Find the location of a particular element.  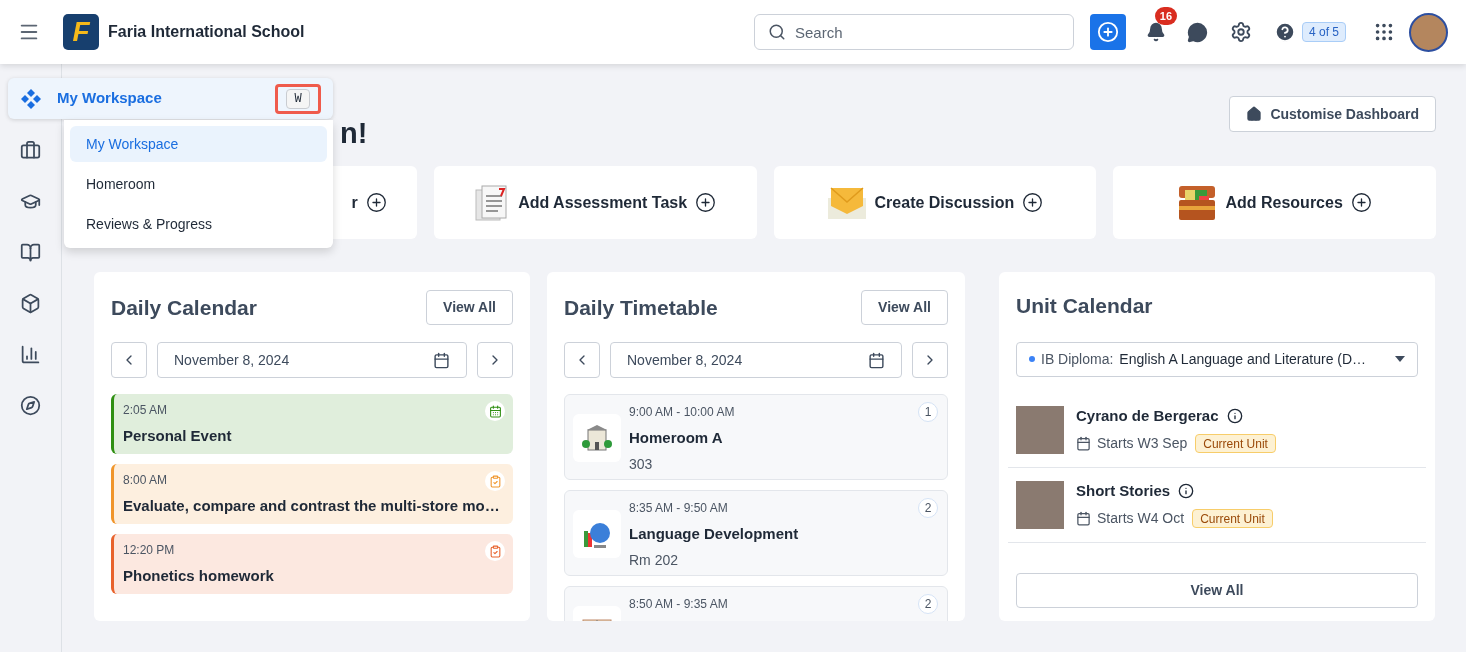

event-card: 2:05 AM Personal Event is located at coordinates (312, 424).